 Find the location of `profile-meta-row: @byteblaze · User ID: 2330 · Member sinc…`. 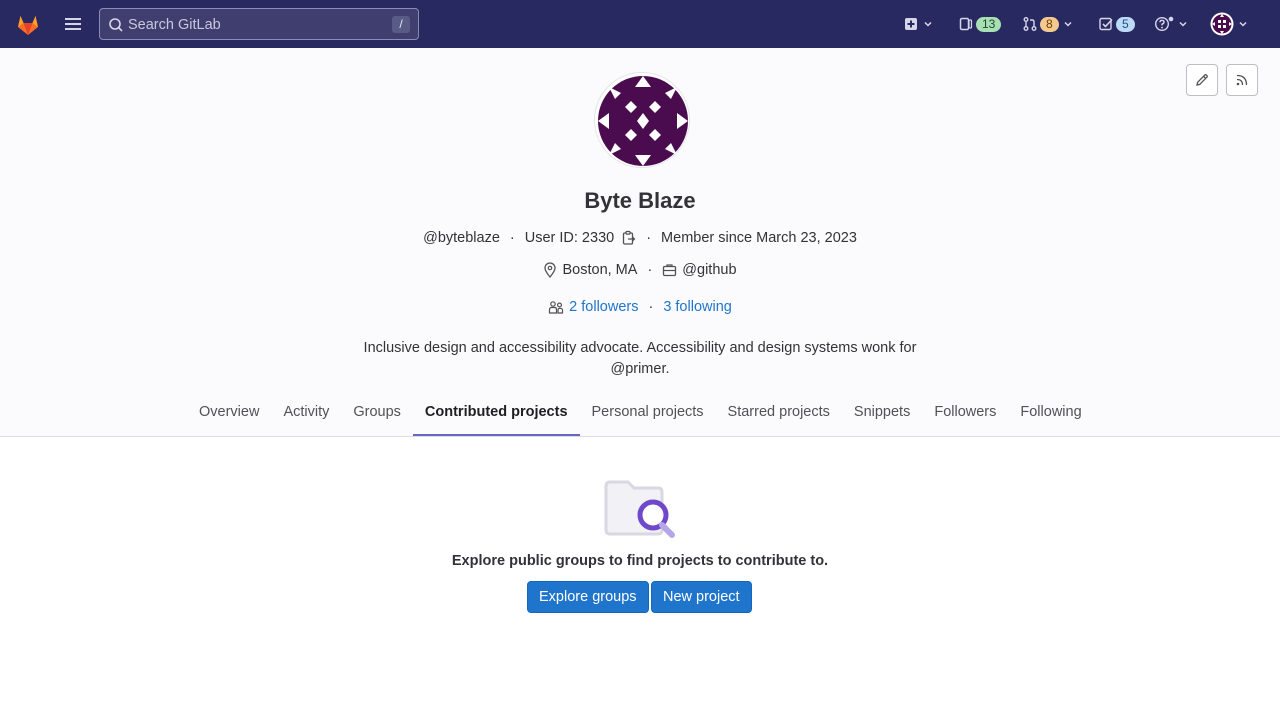

profile-meta-row: @byteblaze · User ID: 2330 · Member sinc… is located at coordinates (640, 238).